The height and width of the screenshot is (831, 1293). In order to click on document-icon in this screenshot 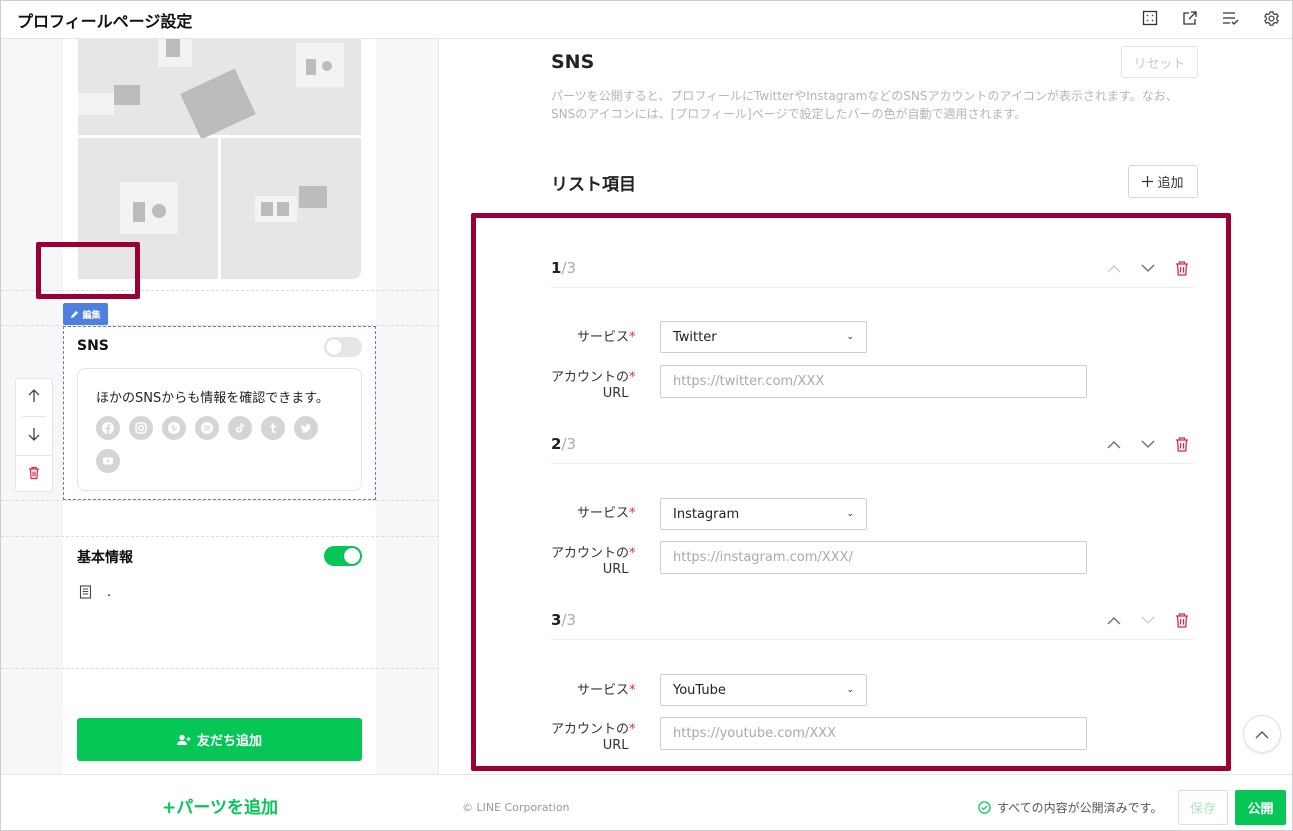, I will do `click(86, 592)`.